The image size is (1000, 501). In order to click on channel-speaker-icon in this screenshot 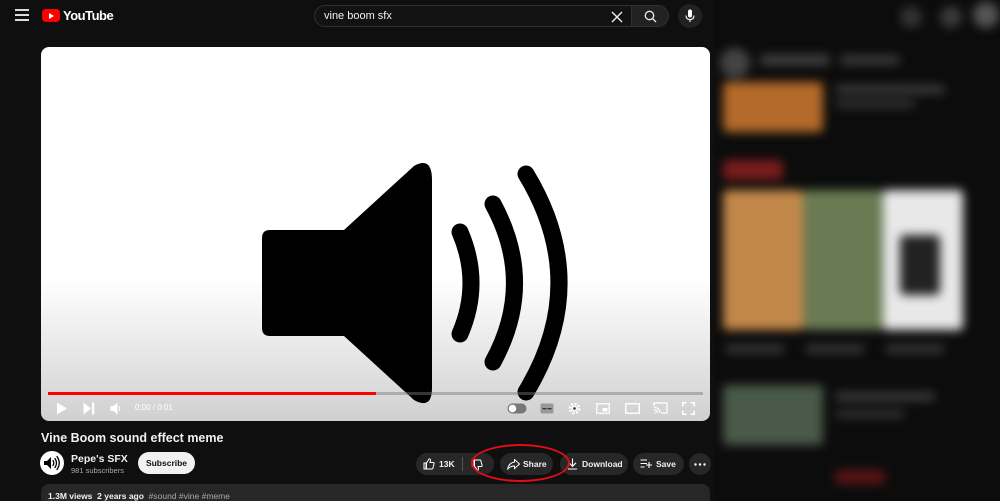, I will do `click(52, 463)`.